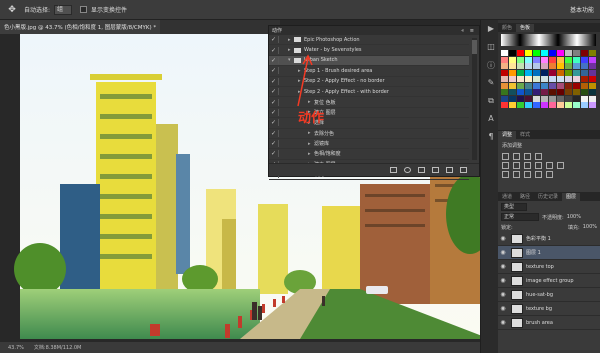  I want to click on layer-row: ◉ image effect group, so click(549, 281).